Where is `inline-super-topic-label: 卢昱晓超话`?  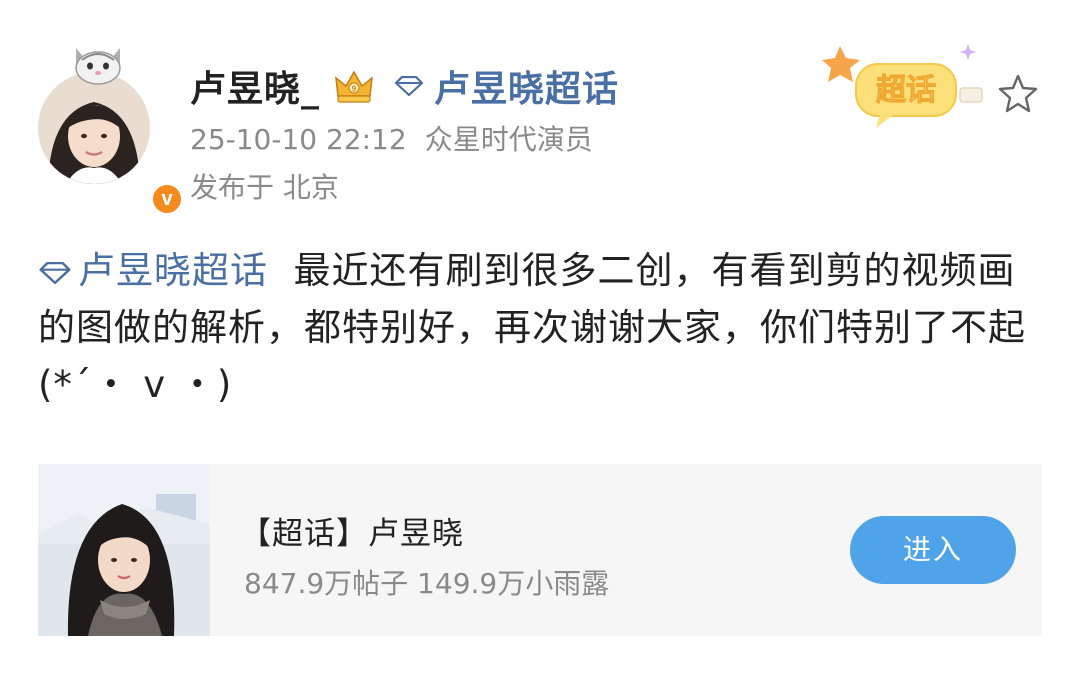
inline-super-topic-label: 卢昱晓超话 is located at coordinates (173, 270).